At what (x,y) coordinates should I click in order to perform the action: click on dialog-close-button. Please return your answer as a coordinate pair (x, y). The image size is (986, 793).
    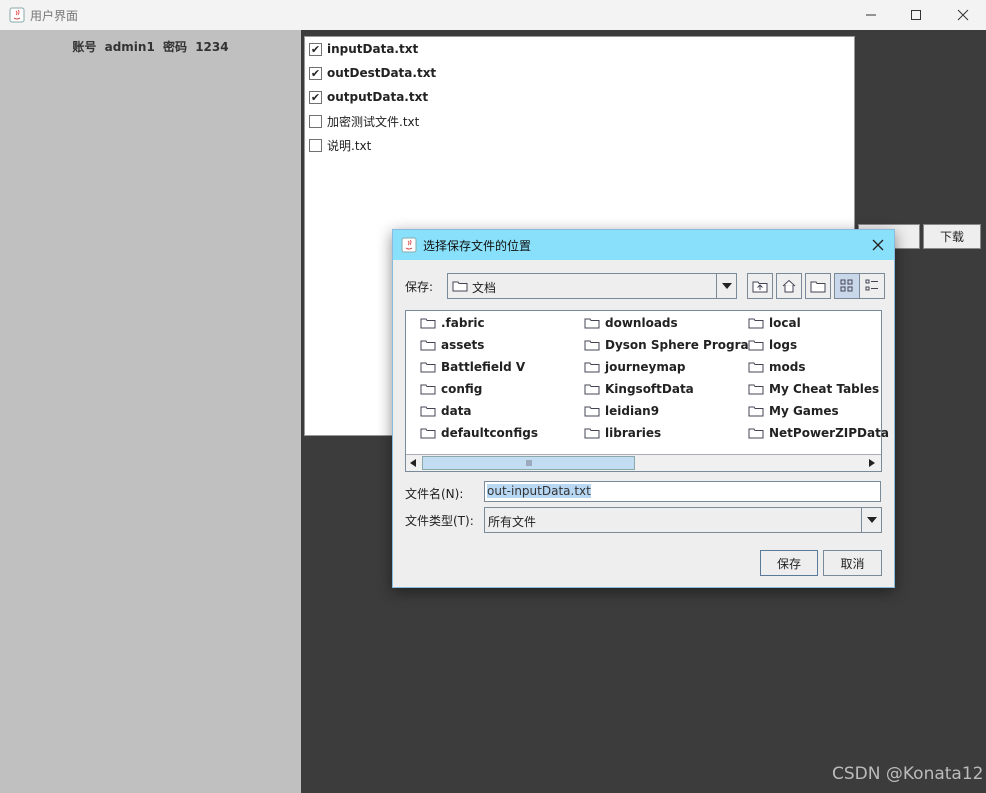
    Looking at the image, I should click on (878, 245).